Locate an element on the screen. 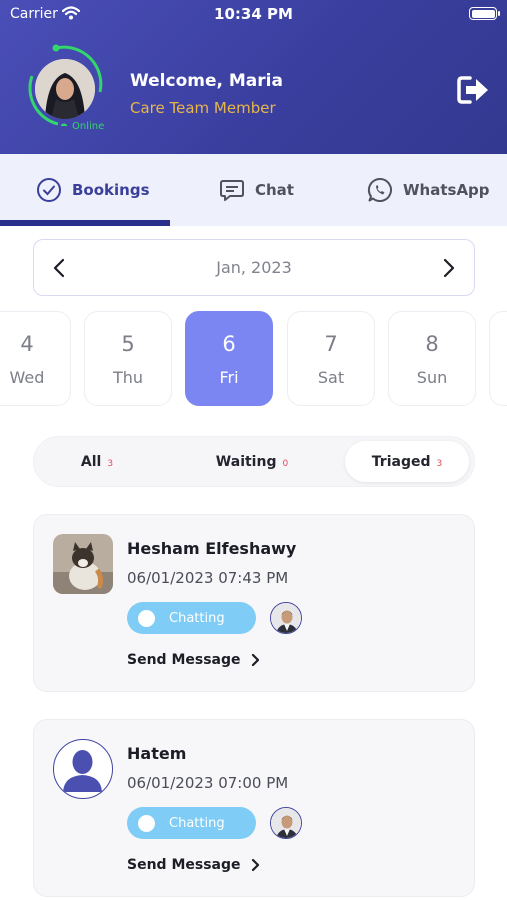  user-avatar: Online is located at coordinates (66, 87).